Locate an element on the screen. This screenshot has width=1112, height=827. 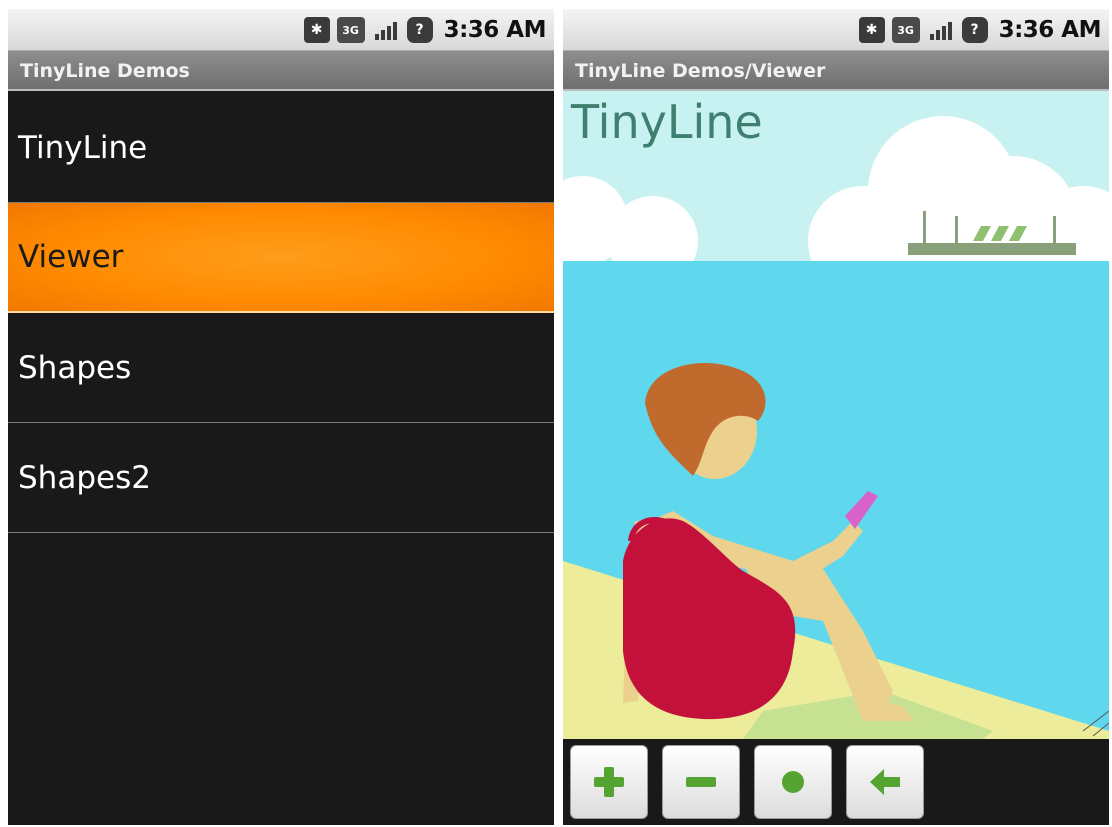
reset-button is located at coordinates (793, 782).